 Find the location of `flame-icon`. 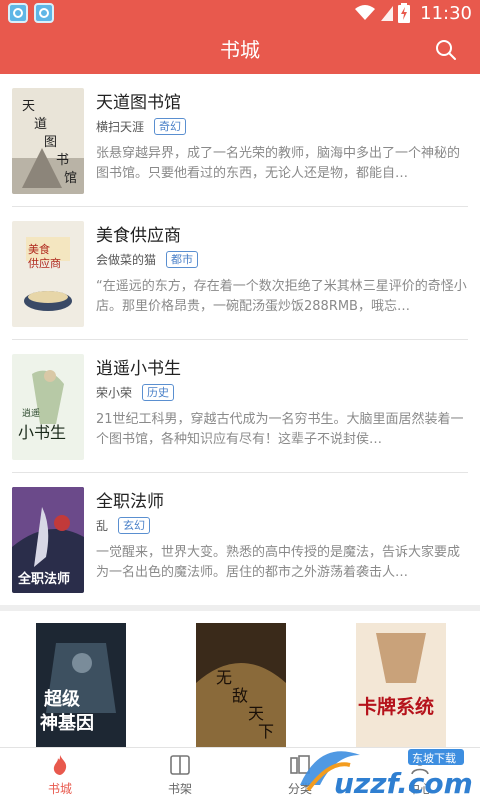

flame-icon is located at coordinates (60, 765).